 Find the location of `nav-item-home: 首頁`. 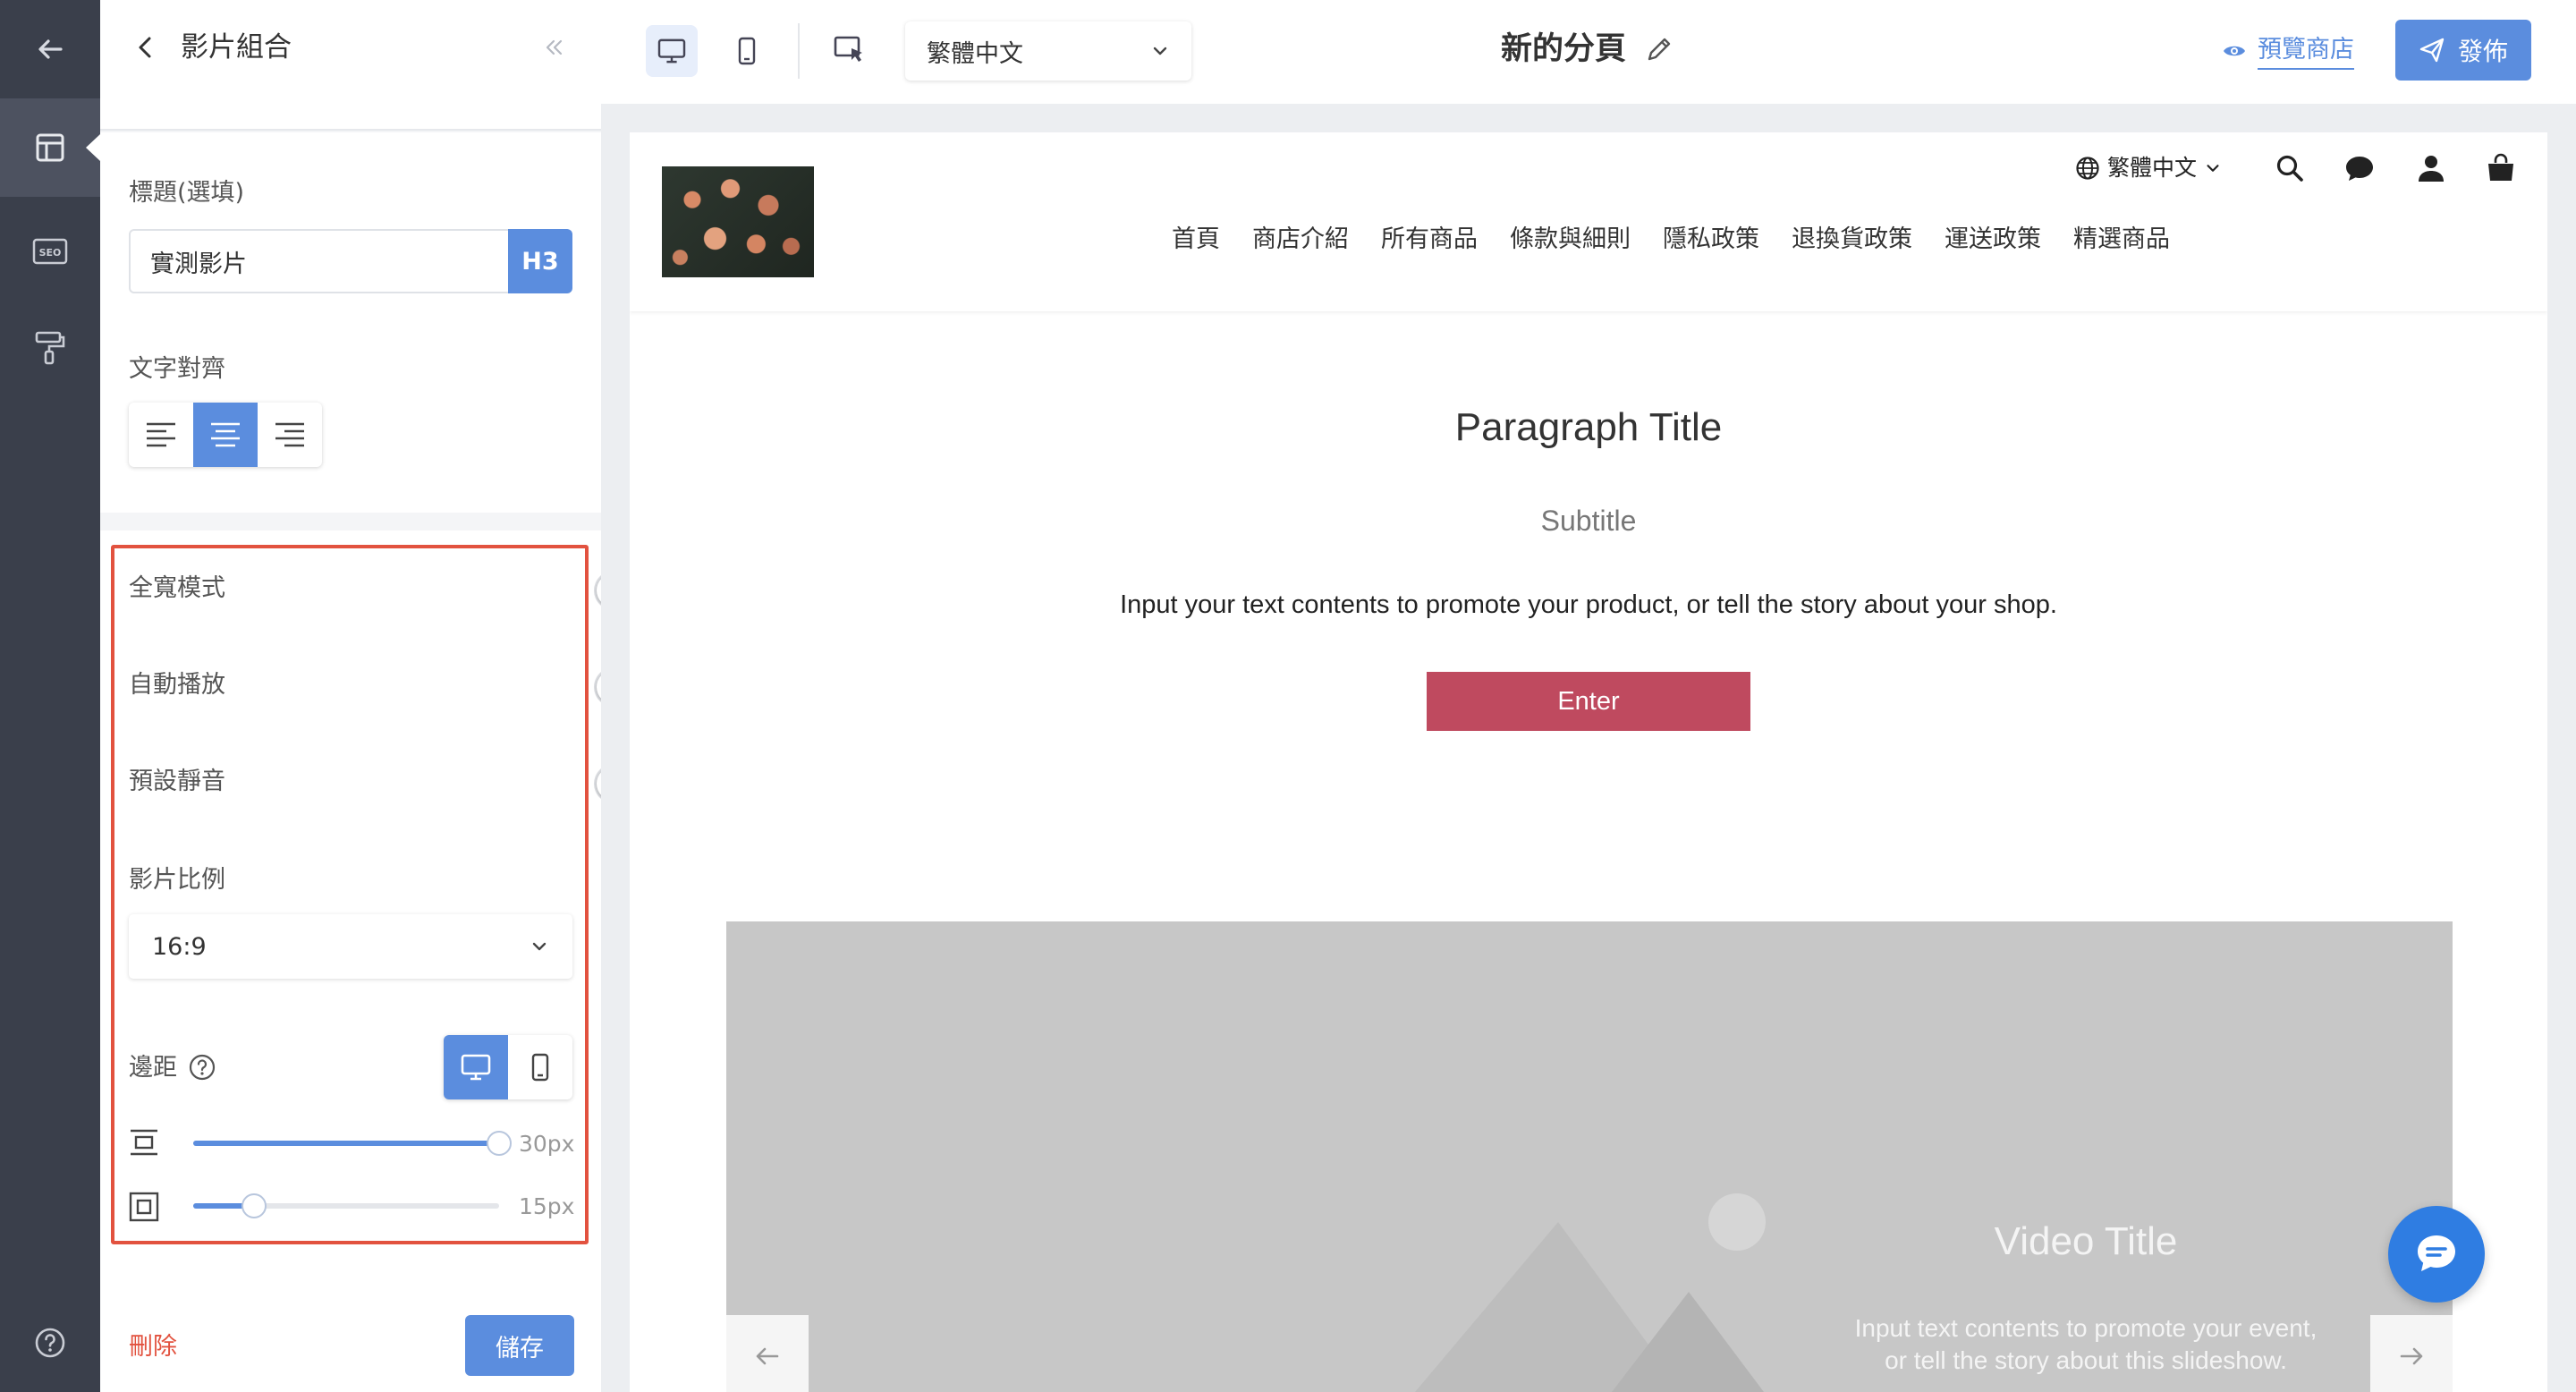

nav-item-home: 首頁 is located at coordinates (1196, 240).